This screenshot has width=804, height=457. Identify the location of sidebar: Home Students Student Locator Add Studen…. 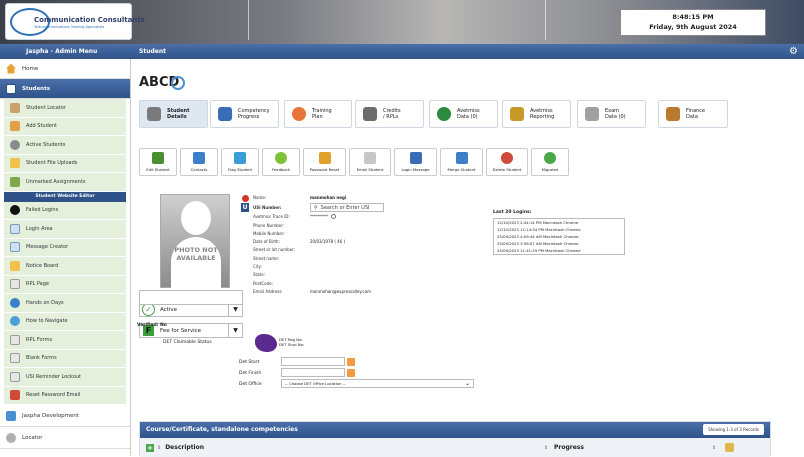
(65, 257).